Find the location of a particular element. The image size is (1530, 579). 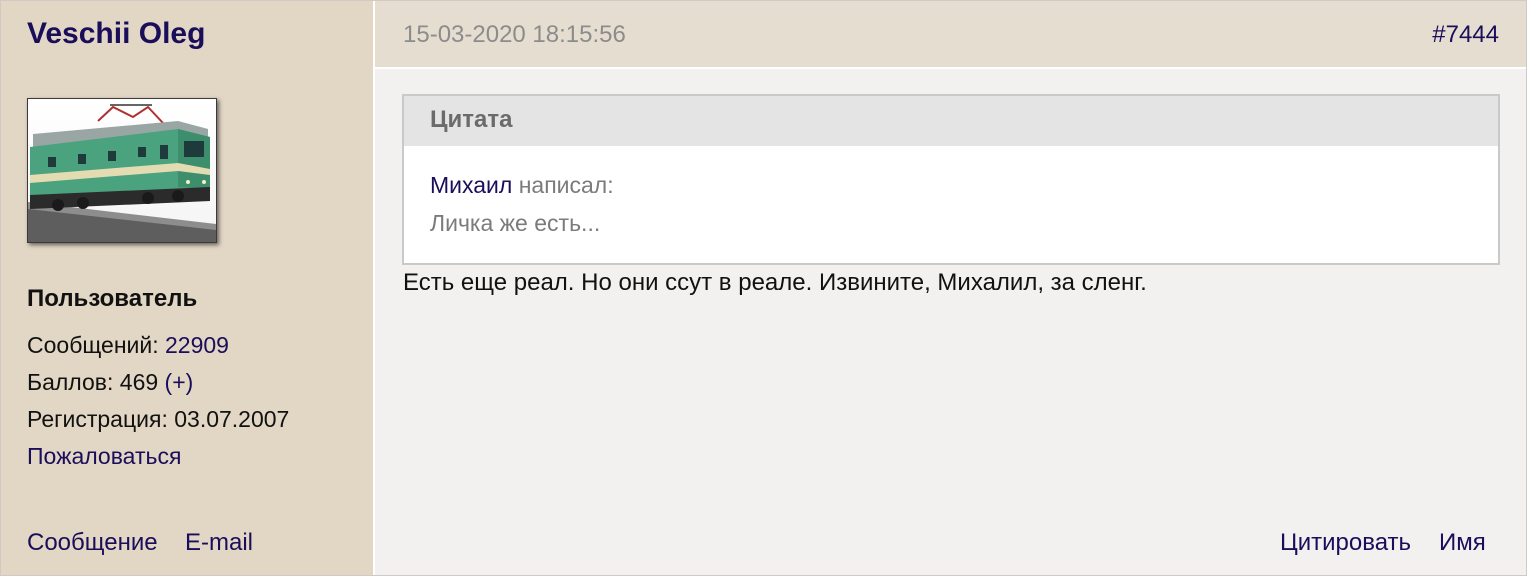

avatar is located at coordinates (122, 170).